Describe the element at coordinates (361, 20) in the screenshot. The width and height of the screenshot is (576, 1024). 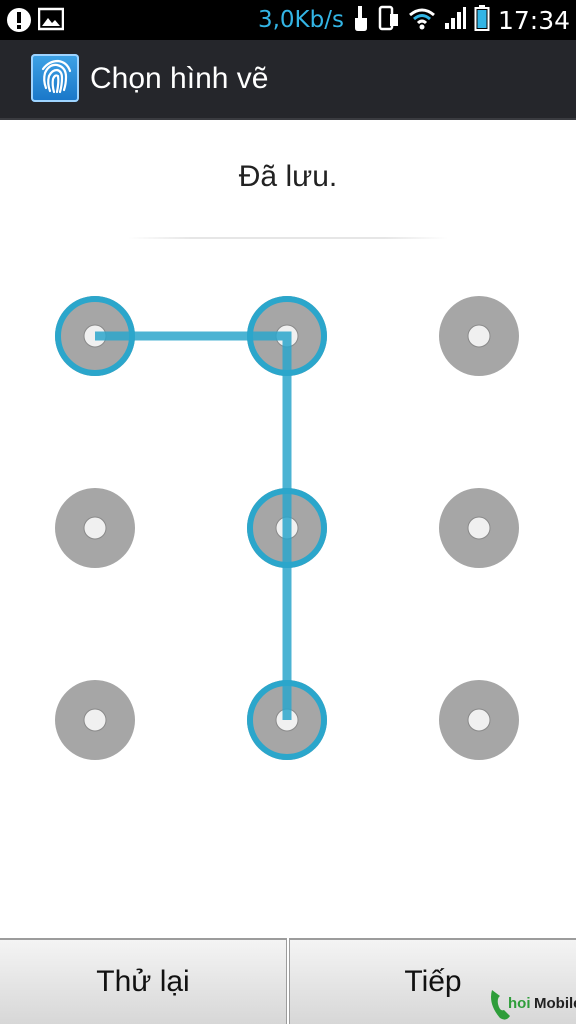
I see `touch-icon` at that location.